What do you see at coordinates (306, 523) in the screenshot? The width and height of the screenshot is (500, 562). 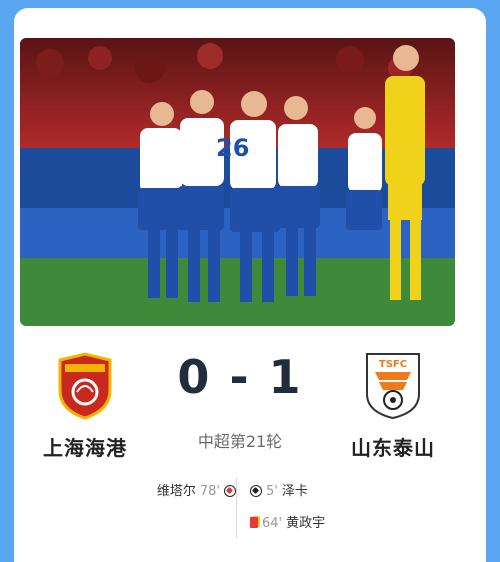 I see `carded-player-name: 黄政宇` at bounding box center [306, 523].